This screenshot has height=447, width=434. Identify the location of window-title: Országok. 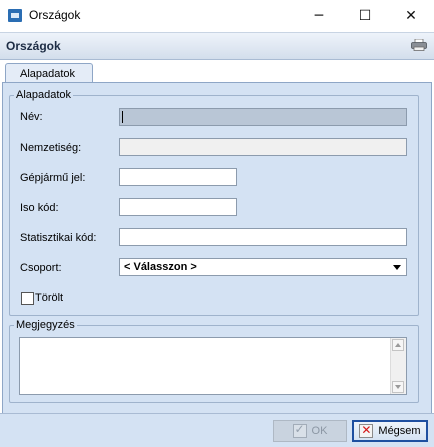
(55, 15).